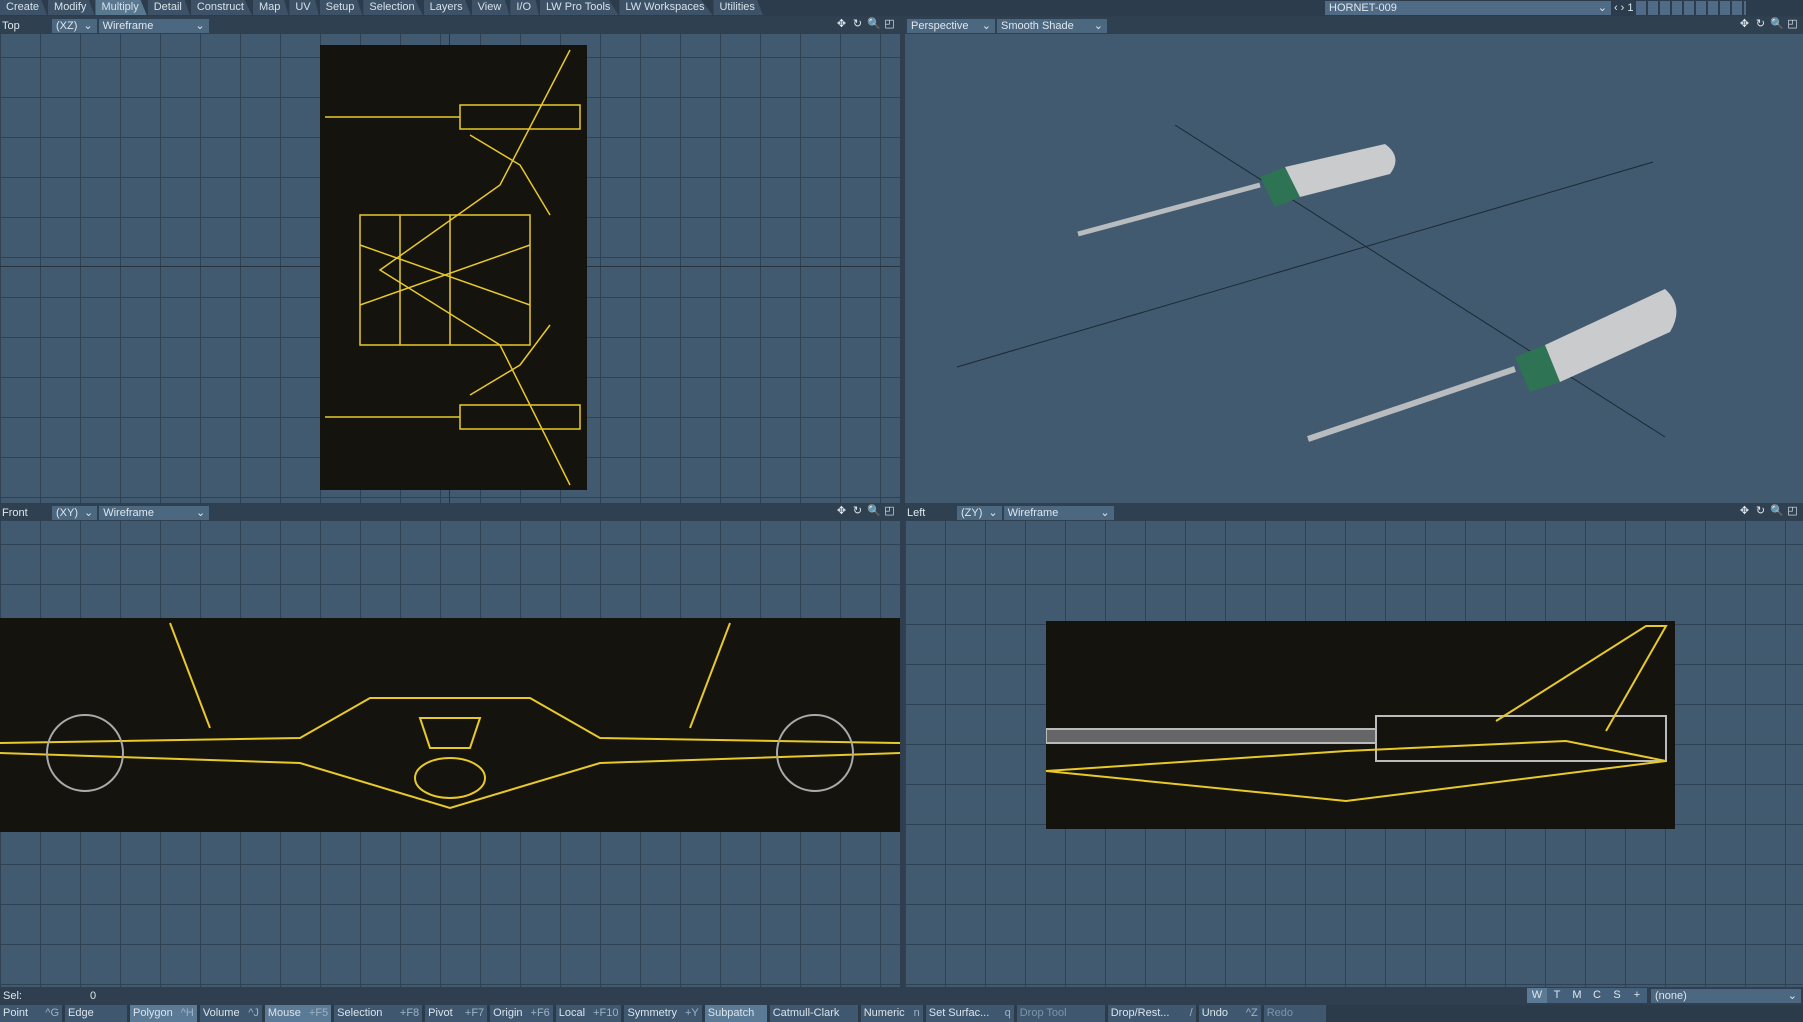 The height and width of the screenshot is (1022, 1803). What do you see at coordinates (378, 1013) in the screenshot?
I see `selection-button: Selection +F8` at bounding box center [378, 1013].